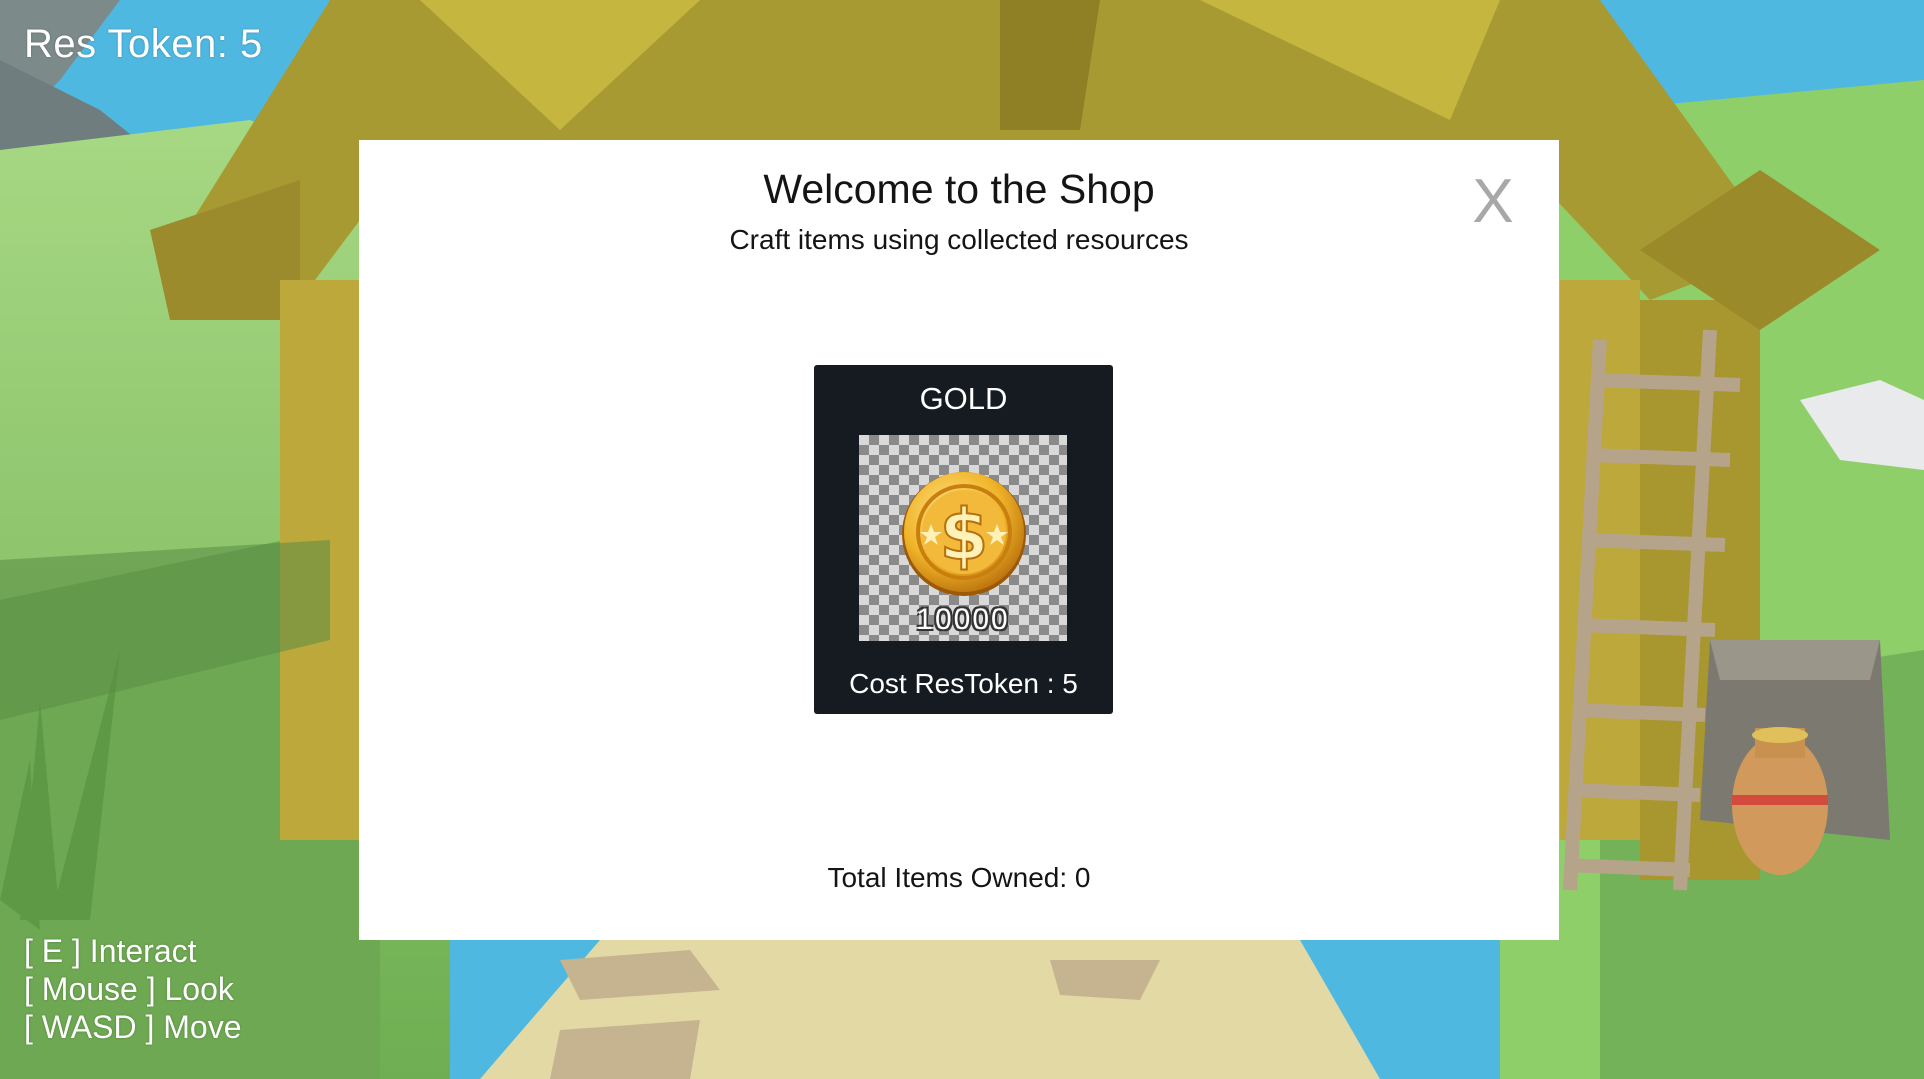 Image resolution: width=1924 pixels, height=1079 pixels. I want to click on gold-coin-dollar-icon: $, so click(964, 534).